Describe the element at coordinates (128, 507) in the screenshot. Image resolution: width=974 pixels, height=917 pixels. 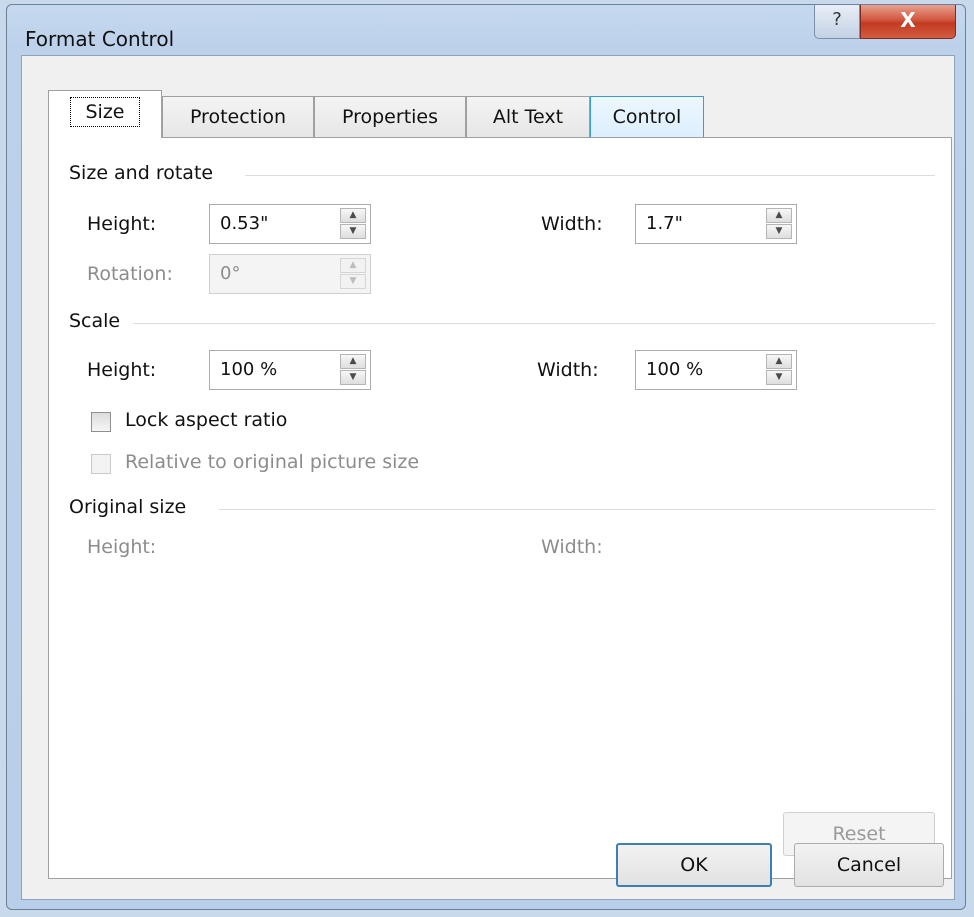
I see `original-size-heading: Original size` at that location.